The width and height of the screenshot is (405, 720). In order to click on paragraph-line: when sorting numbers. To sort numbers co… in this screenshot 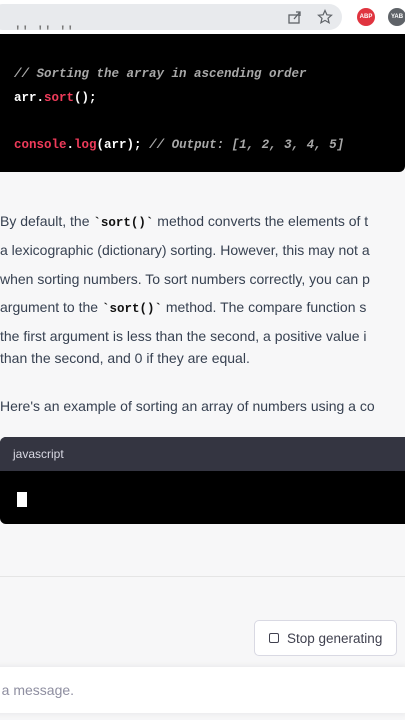, I will do `click(185, 279)`.